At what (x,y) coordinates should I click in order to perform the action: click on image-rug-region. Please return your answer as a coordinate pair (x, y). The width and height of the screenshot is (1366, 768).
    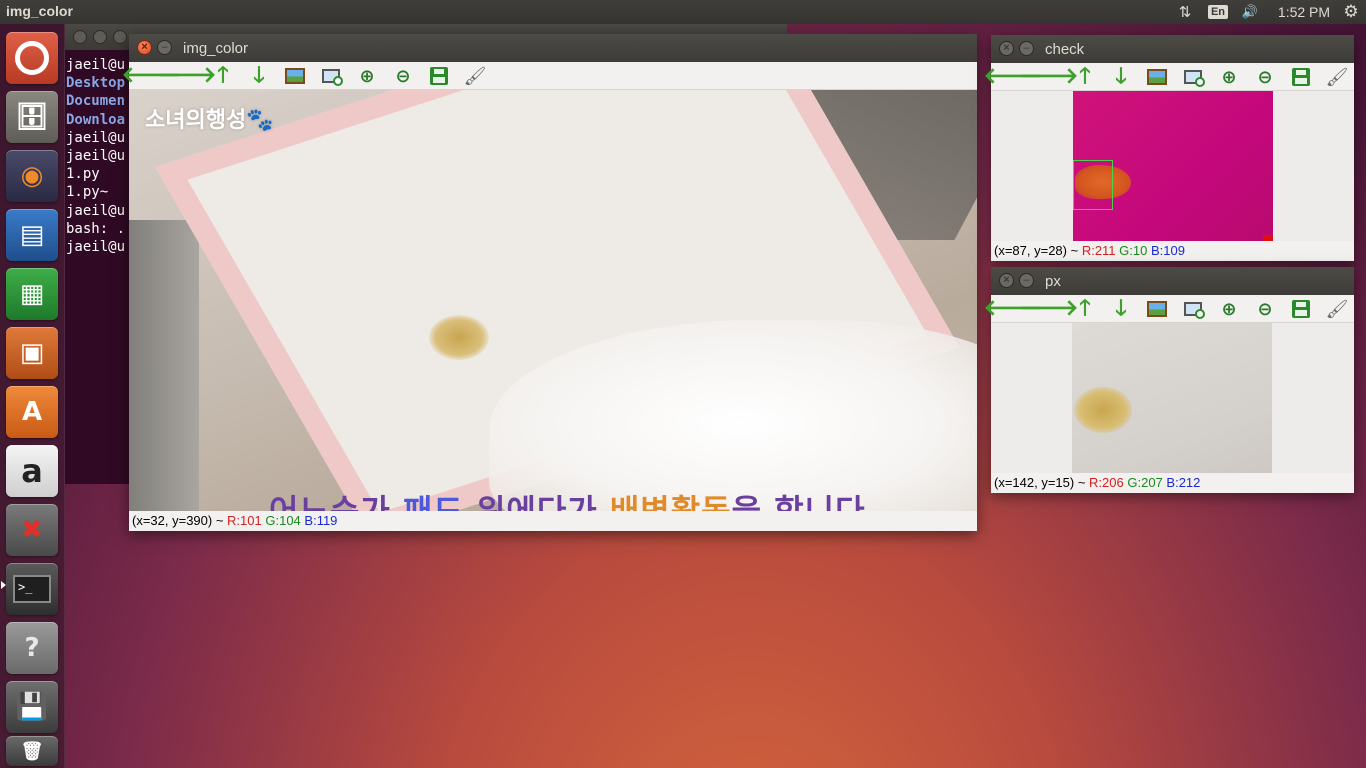
    Looking at the image, I should click on (164, 365).